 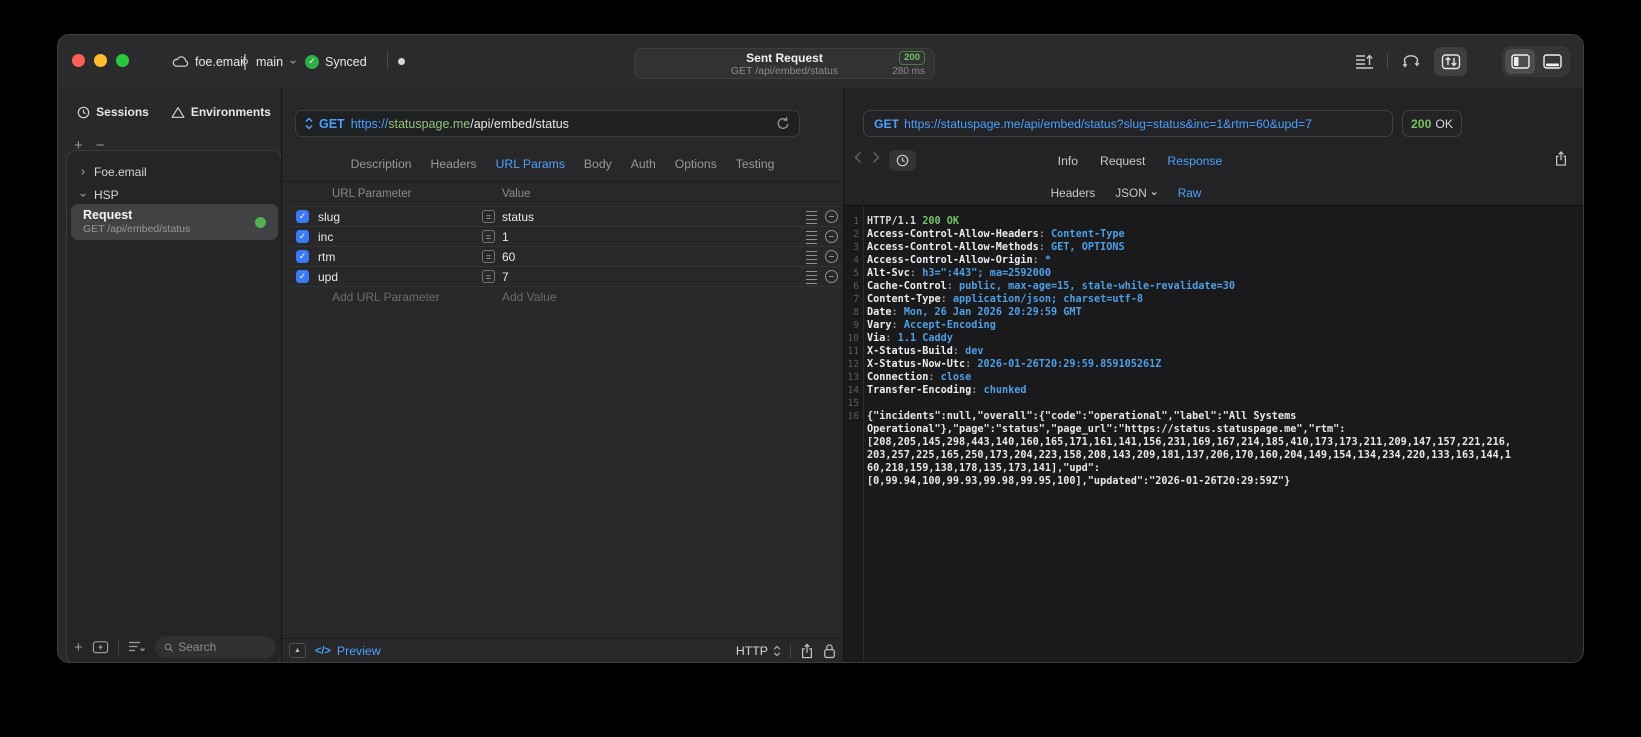 What do you see at coordinates (876, 157) in the screenshot?
I see `history-forward-icon` at bounding box center [876, 157].